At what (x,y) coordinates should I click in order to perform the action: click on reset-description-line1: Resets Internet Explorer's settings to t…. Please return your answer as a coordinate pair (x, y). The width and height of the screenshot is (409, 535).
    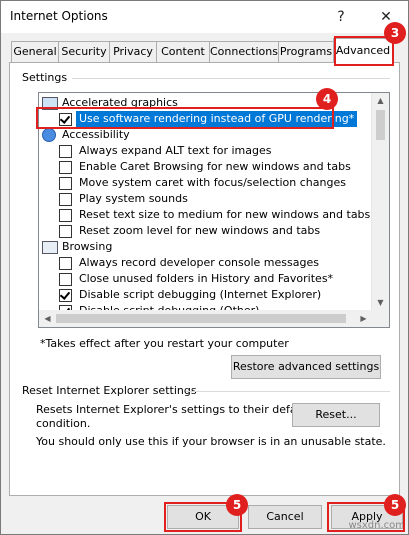
    Looking at the image, I should click on (173, 409).